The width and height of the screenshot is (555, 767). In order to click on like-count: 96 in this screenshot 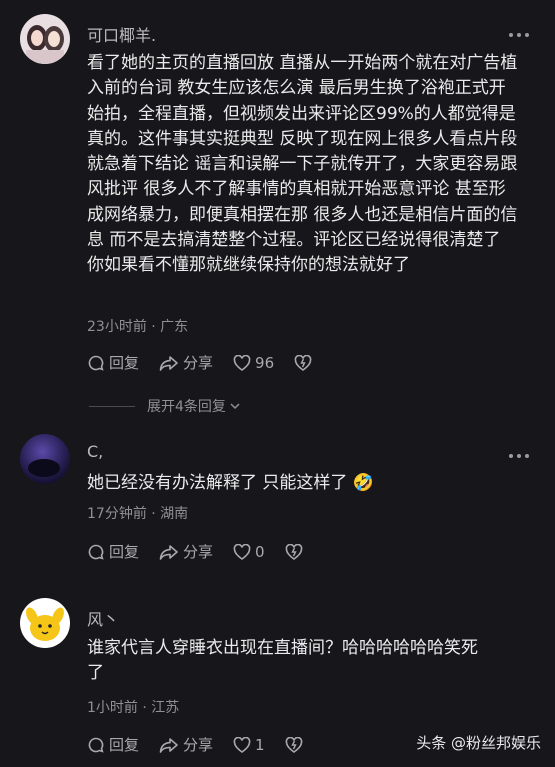, I will do `click(265, 362)`.